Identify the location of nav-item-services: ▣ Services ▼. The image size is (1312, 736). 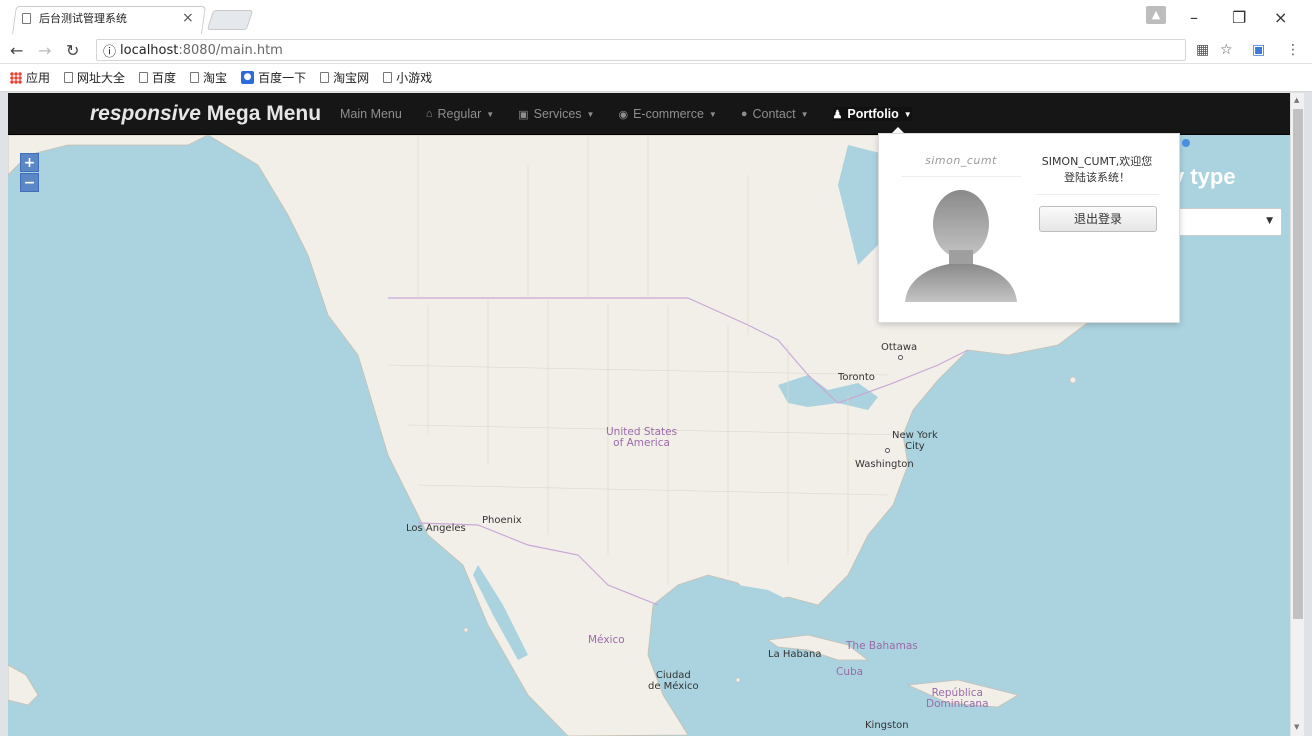
(556, 114).